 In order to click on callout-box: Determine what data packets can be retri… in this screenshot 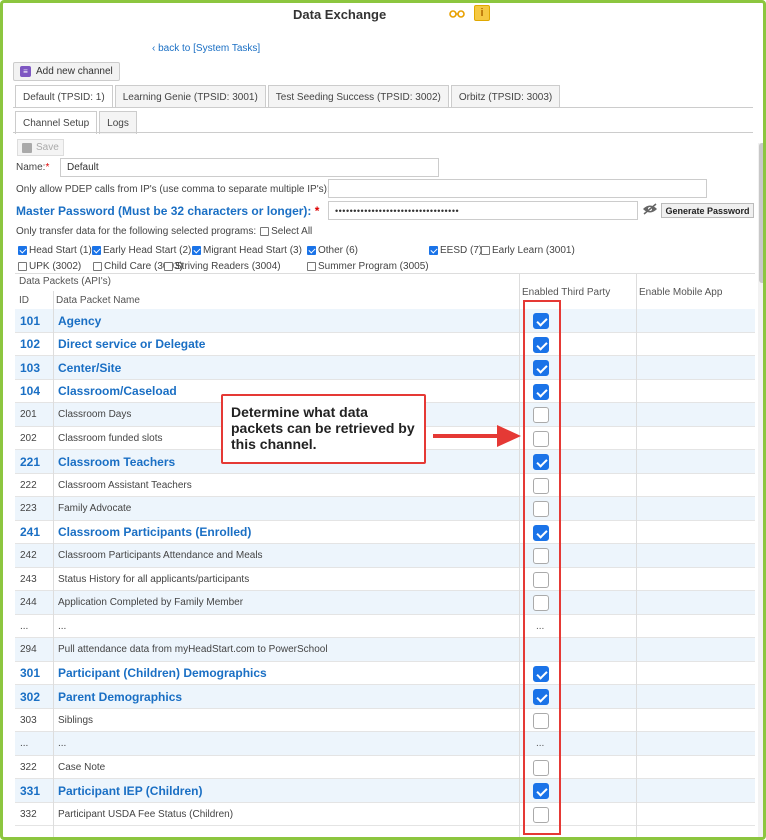, I will do `click(323, 429)`.